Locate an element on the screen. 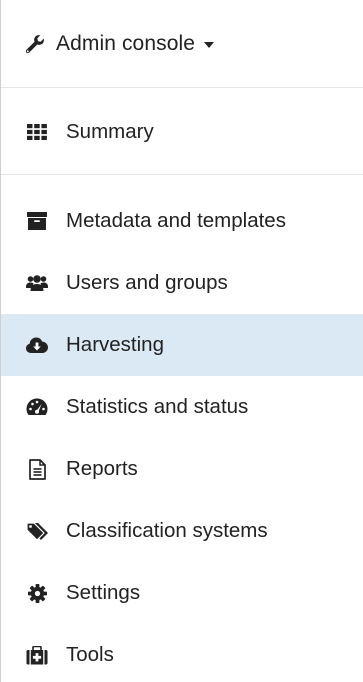 Image resolution: width=363 pixels, height=682 pixels. grid-icon is located at coordinates (37, 132).